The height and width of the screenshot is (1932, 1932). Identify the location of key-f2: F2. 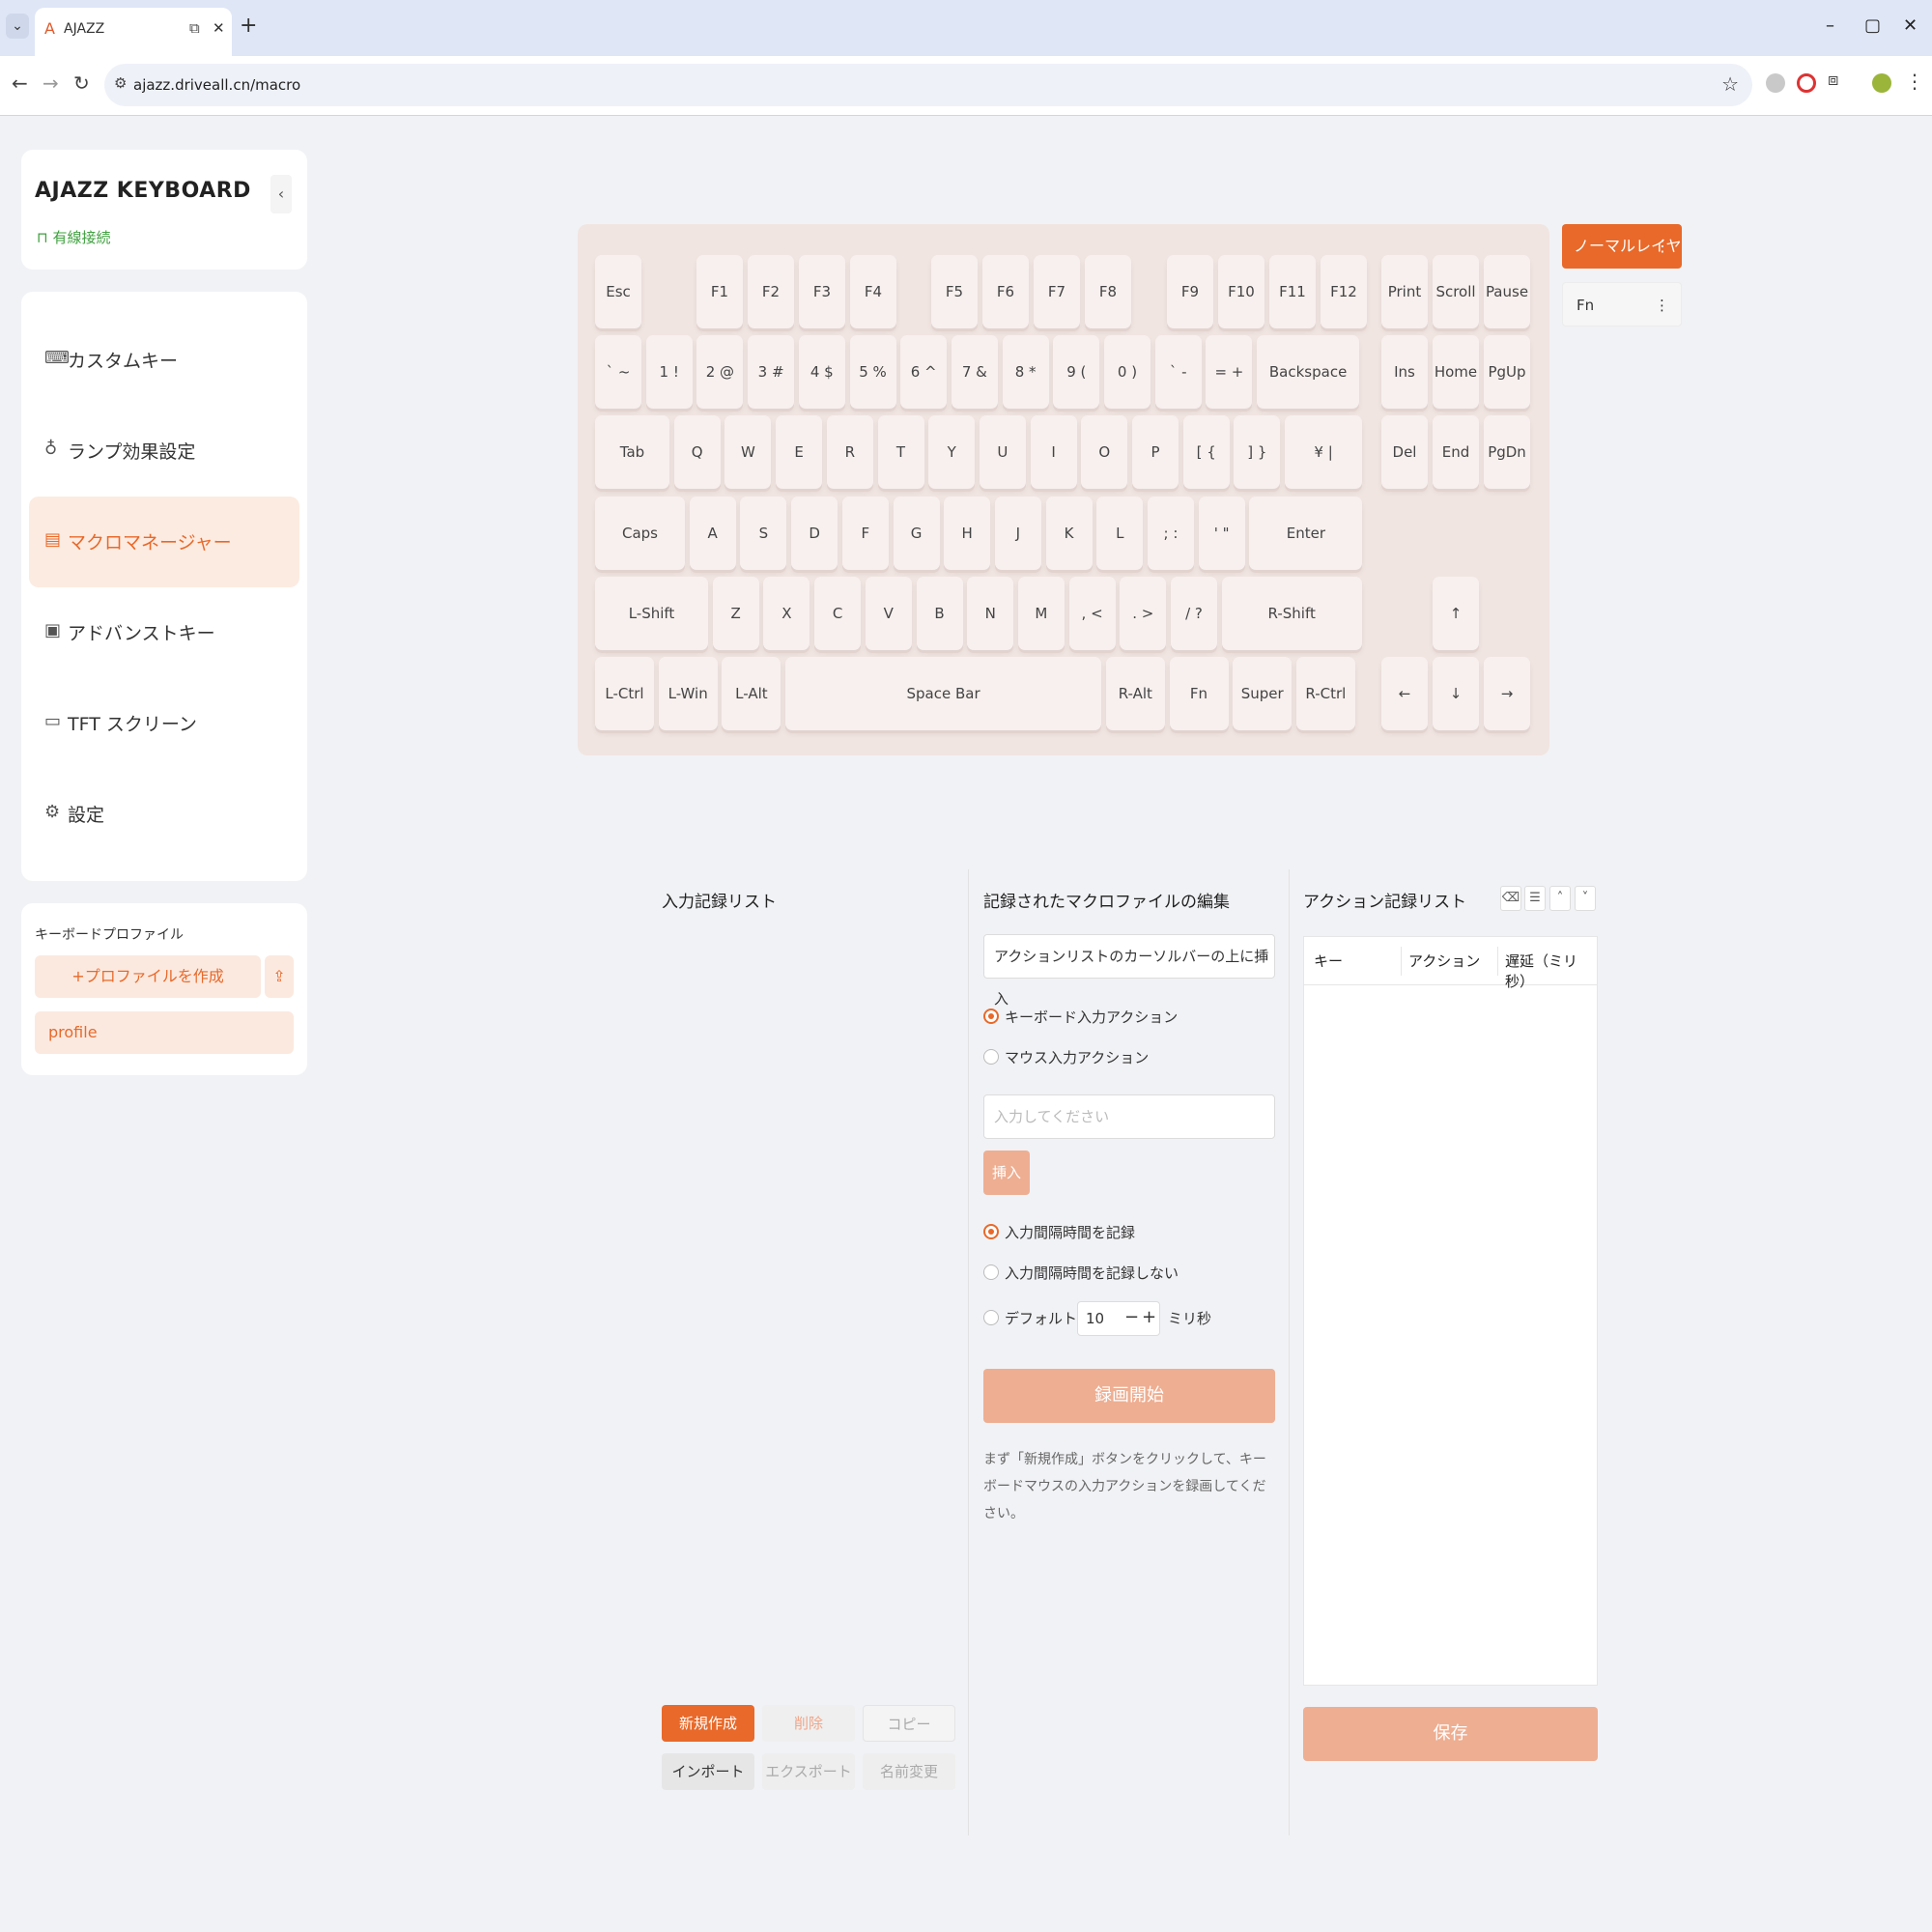
(771, 291).